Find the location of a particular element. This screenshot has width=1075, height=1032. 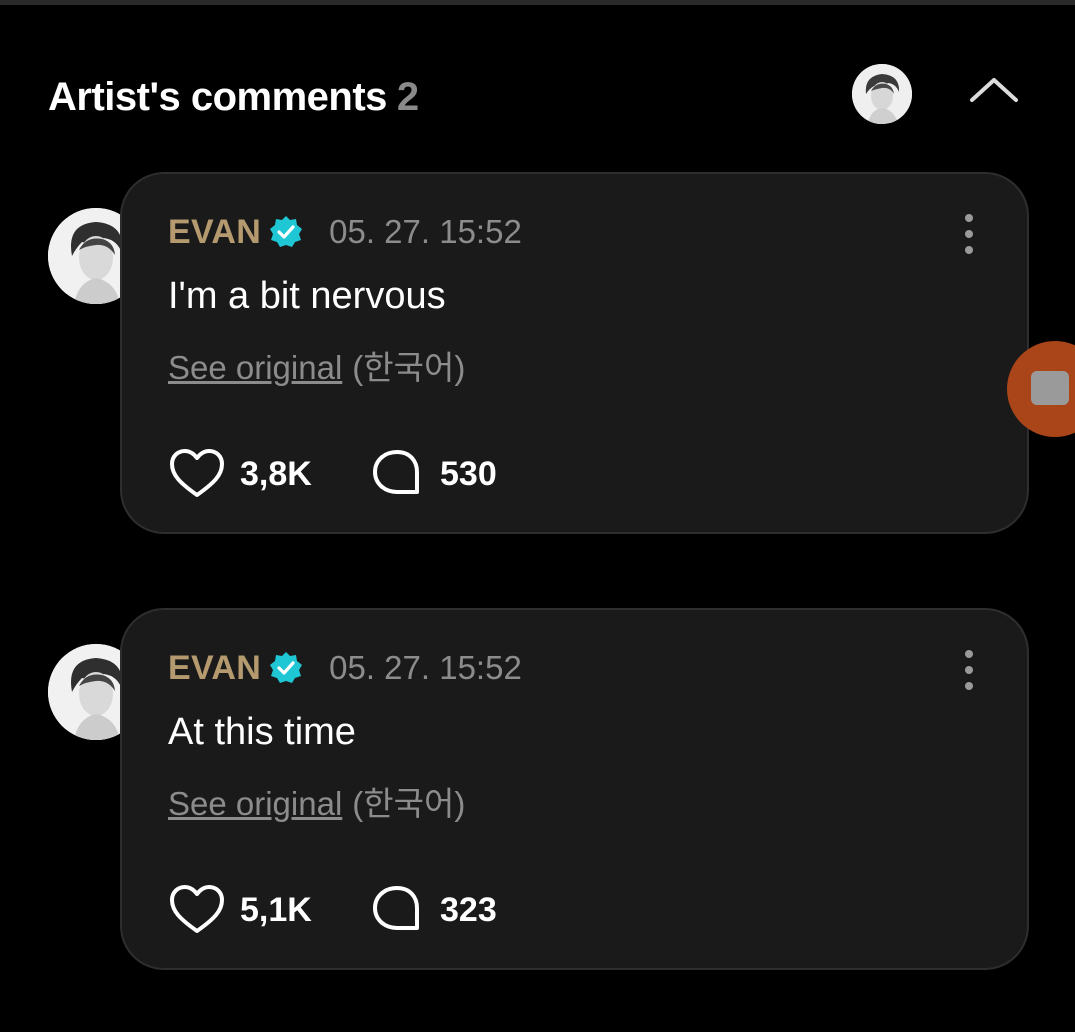

like-button: 3,8K is located at coordinates (268, 474).